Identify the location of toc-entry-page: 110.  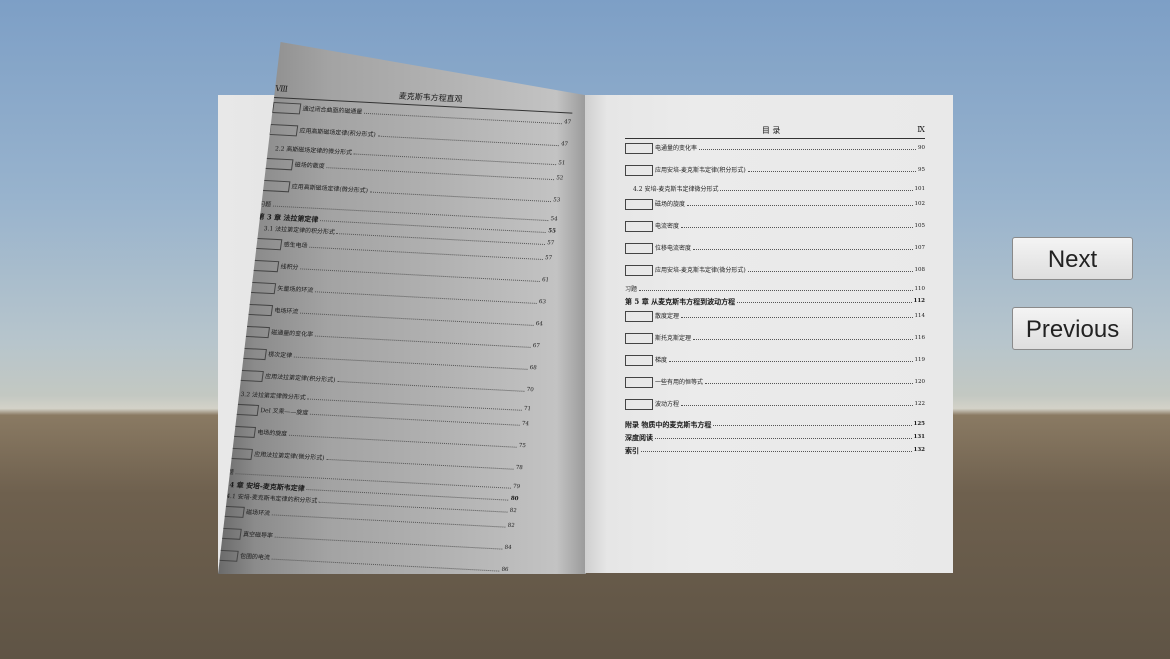
(920, 289).